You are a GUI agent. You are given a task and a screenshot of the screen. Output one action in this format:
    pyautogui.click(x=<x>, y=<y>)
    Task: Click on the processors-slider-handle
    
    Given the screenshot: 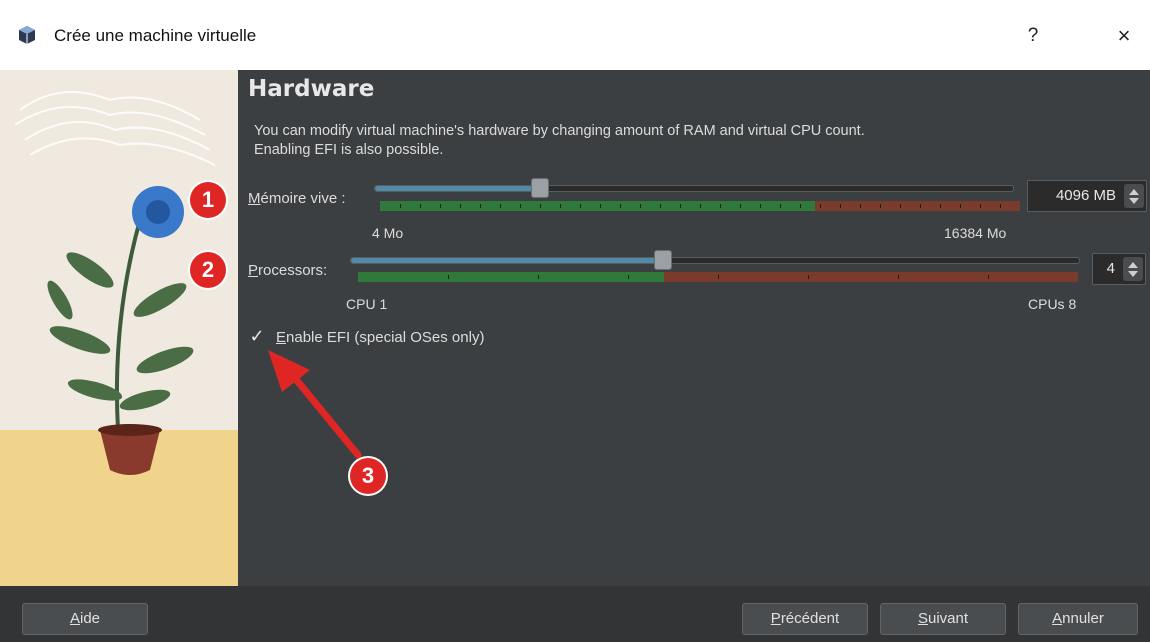 What is the action you would take?
    pyautogui.click(x=663, y=260)
    